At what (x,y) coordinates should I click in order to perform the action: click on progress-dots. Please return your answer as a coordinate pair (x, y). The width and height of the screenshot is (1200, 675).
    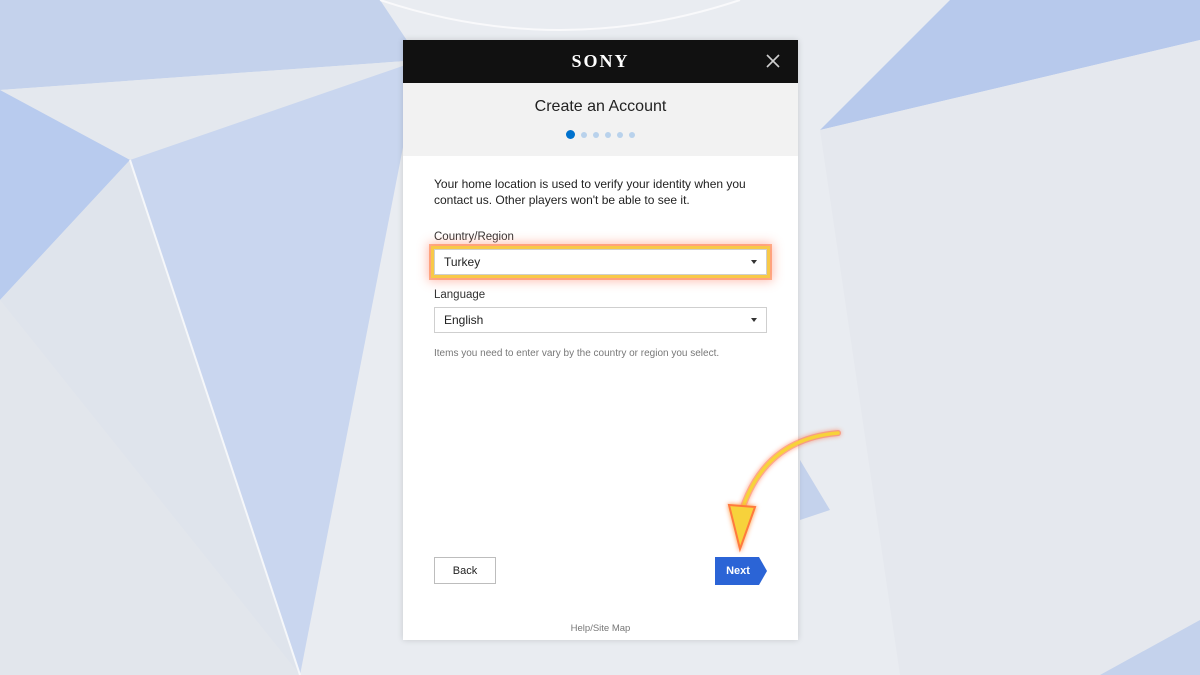
    Looking at the image, I should click on (600, 134).